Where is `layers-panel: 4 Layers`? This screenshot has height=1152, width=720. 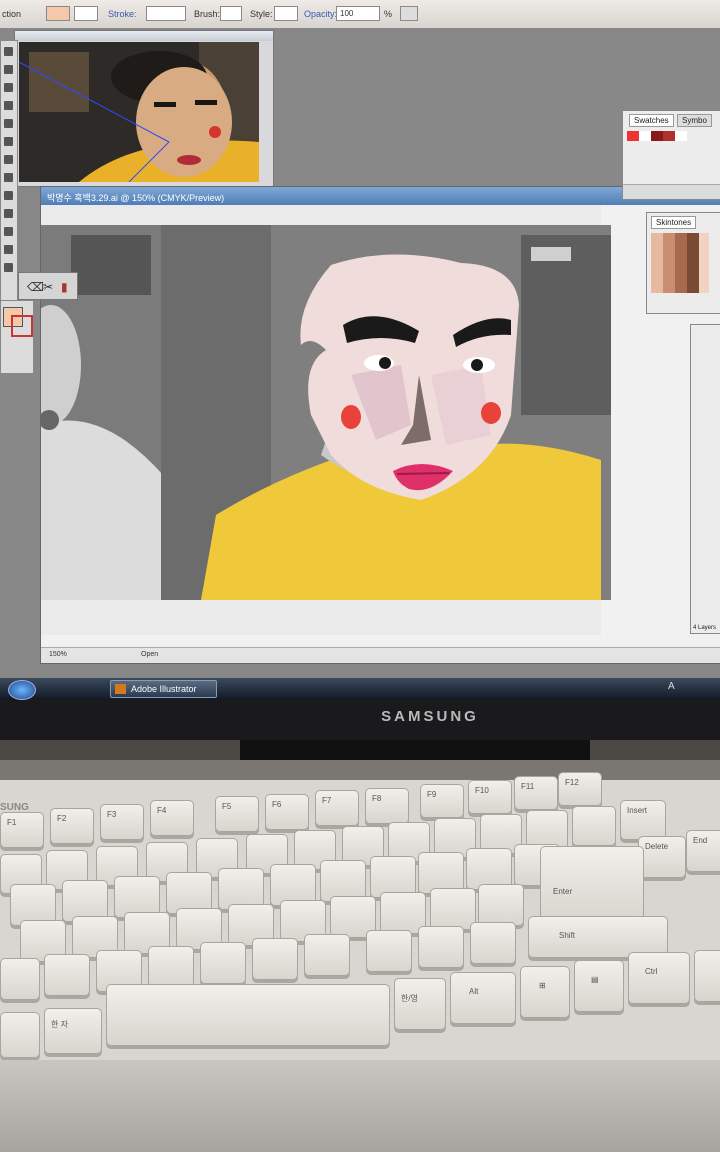 layers-panel: 4 Layers is located at coordinates (705, 479).